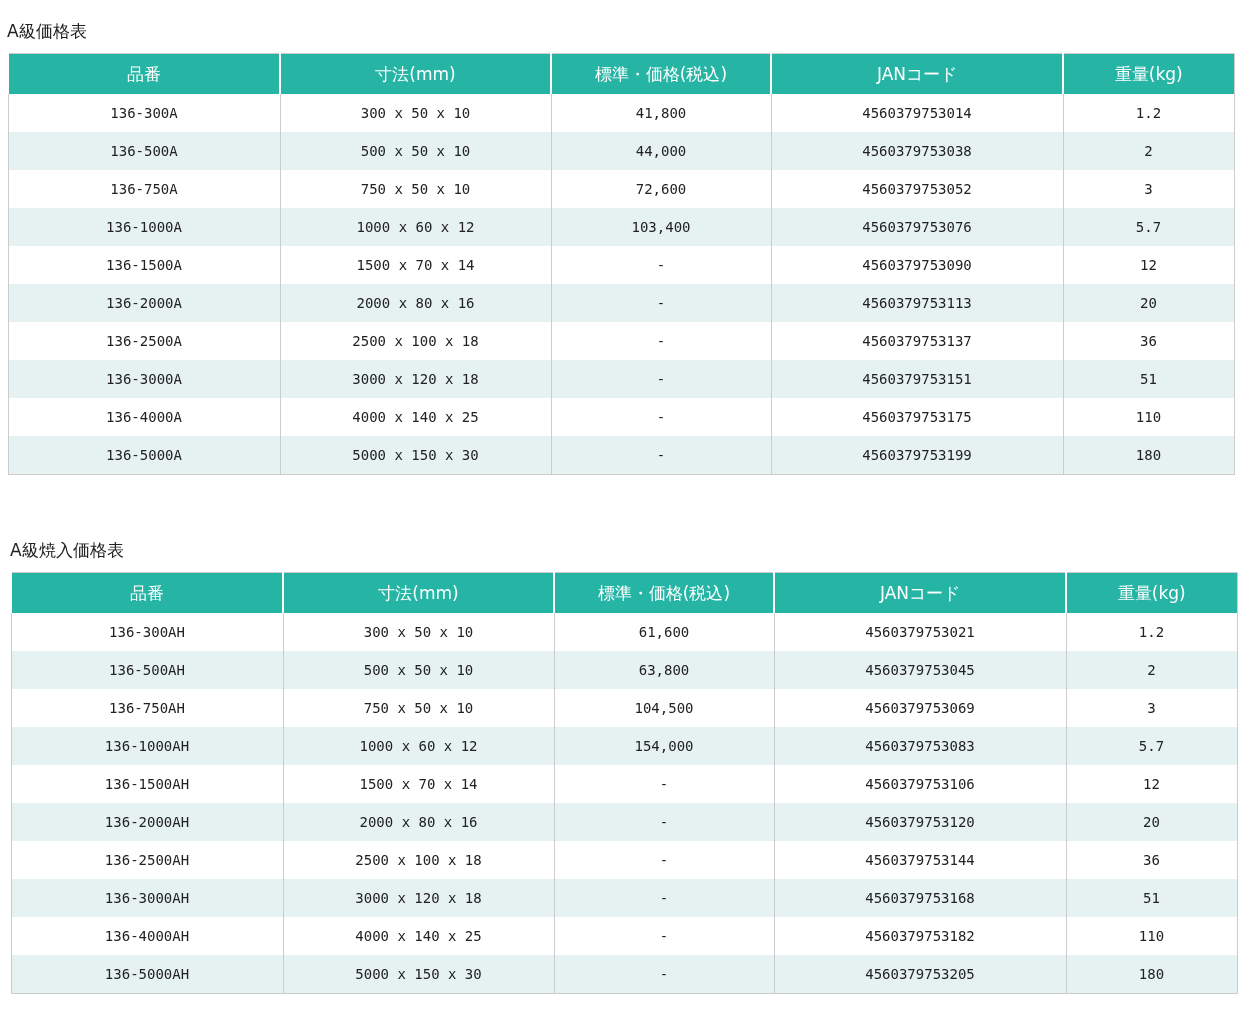  I want to click on table-cell: 136-500AH, so click(147, 670).